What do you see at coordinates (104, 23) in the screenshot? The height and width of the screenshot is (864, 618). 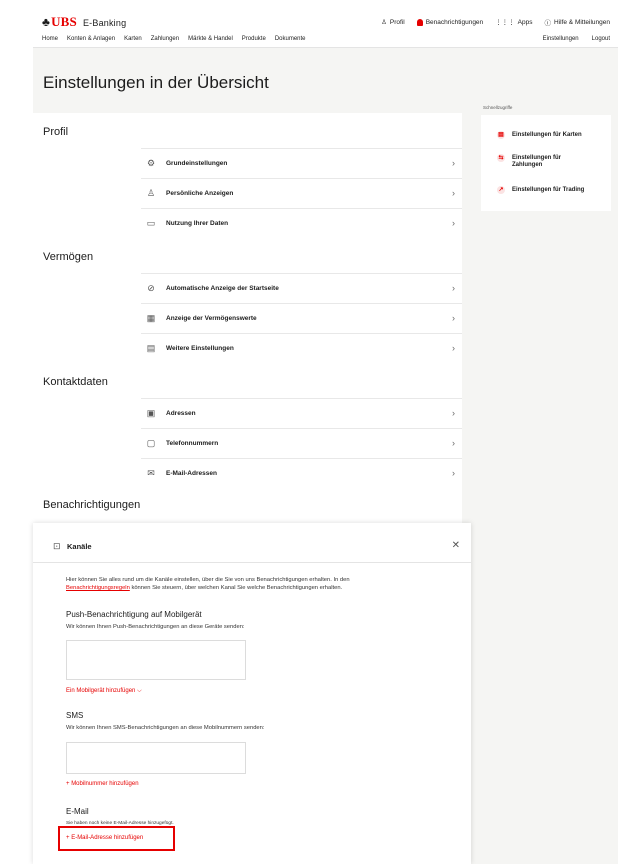 I see `app-name: E-Banking` at bounding box center [104, 23].